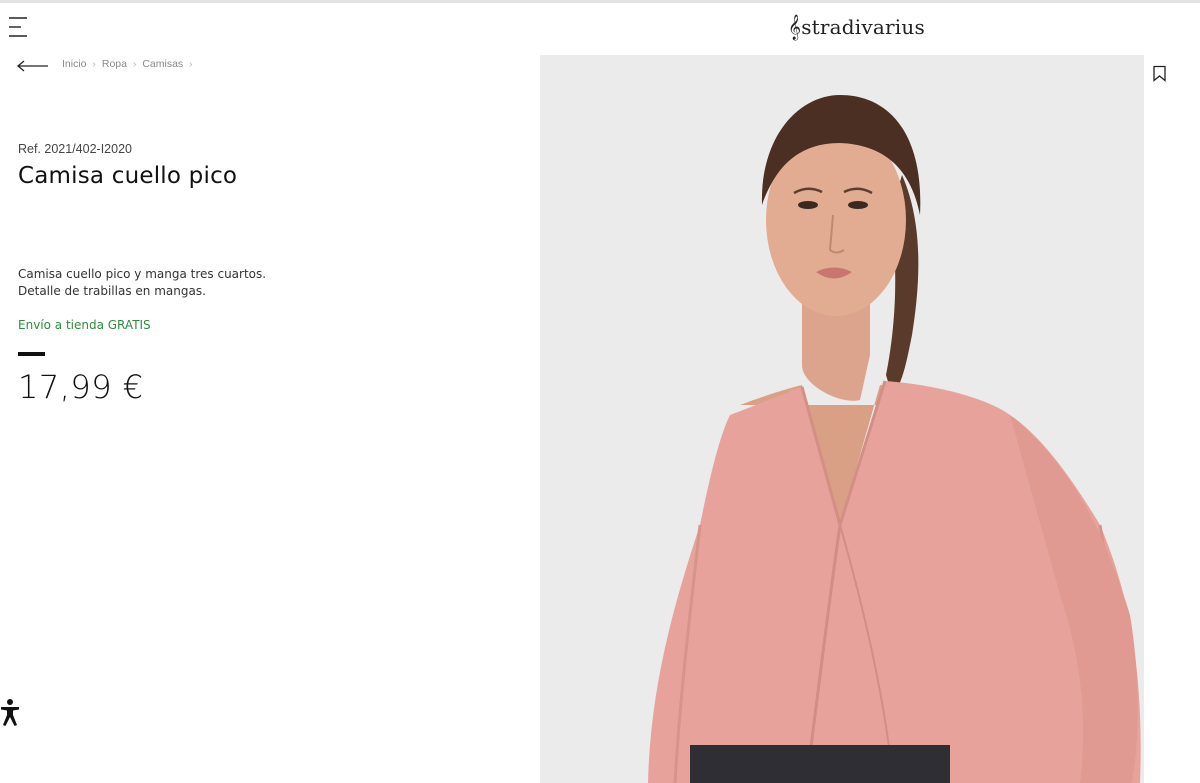  What do you see at coordinates (127, 64) in the screenshot?
I see `breadcrumb: Inicio › Ropa › Camisas ›` at bounding box center [127, 64].